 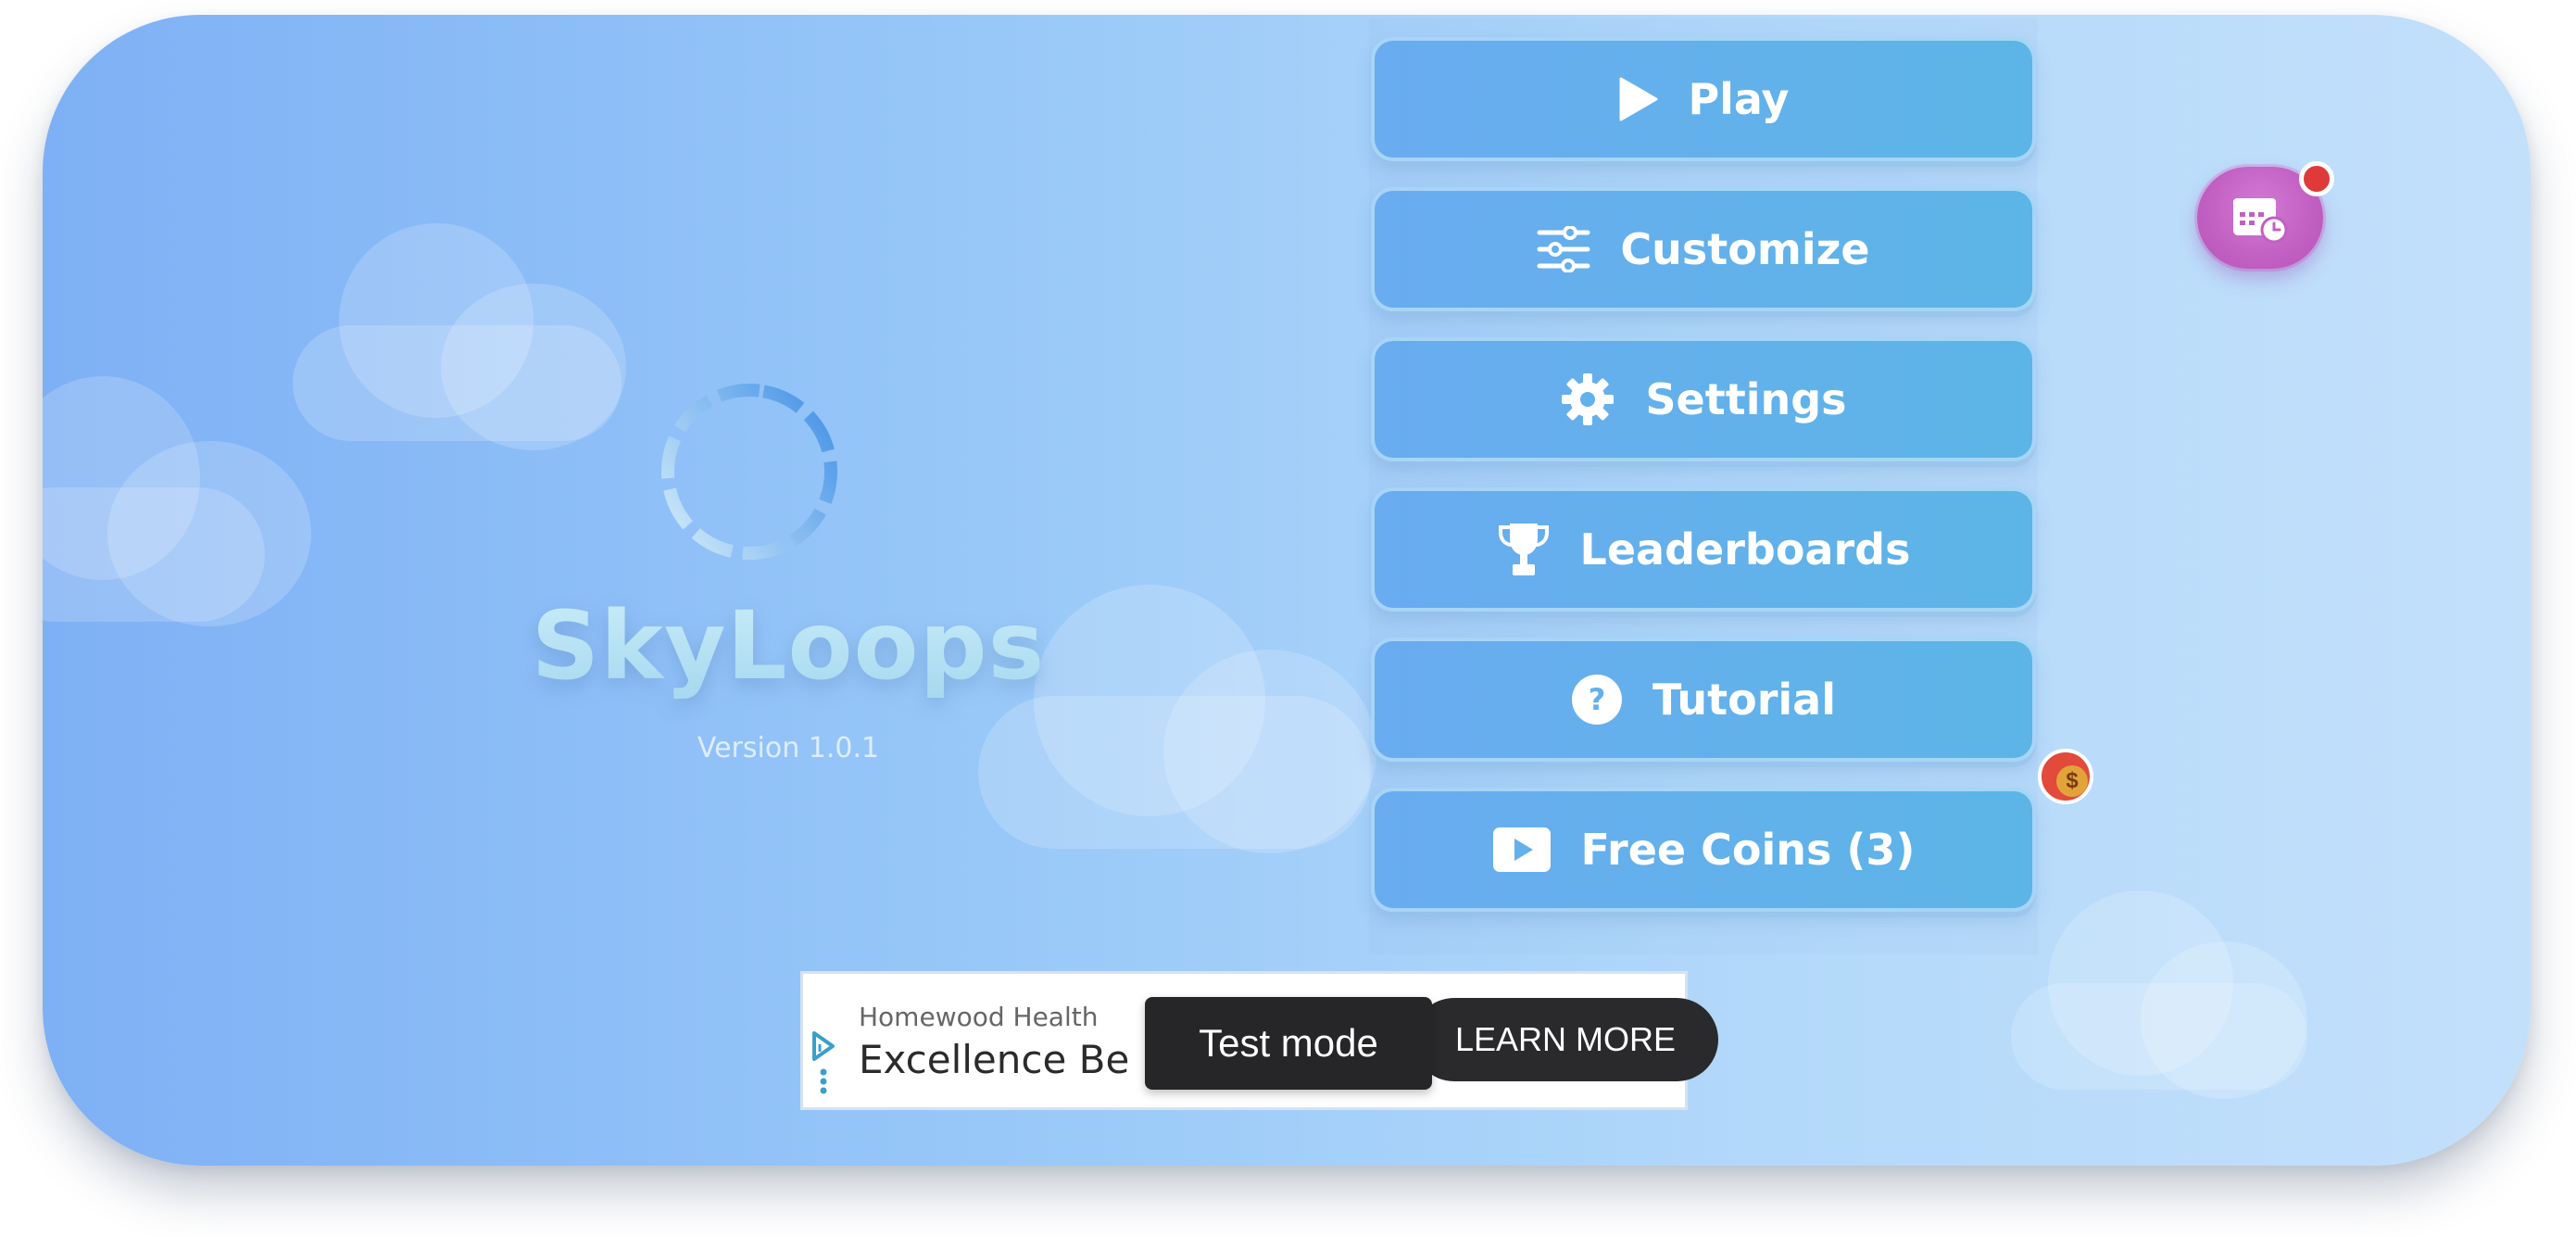 I want to click on settings-button-label: Settings, so click(x=1746, y=399).